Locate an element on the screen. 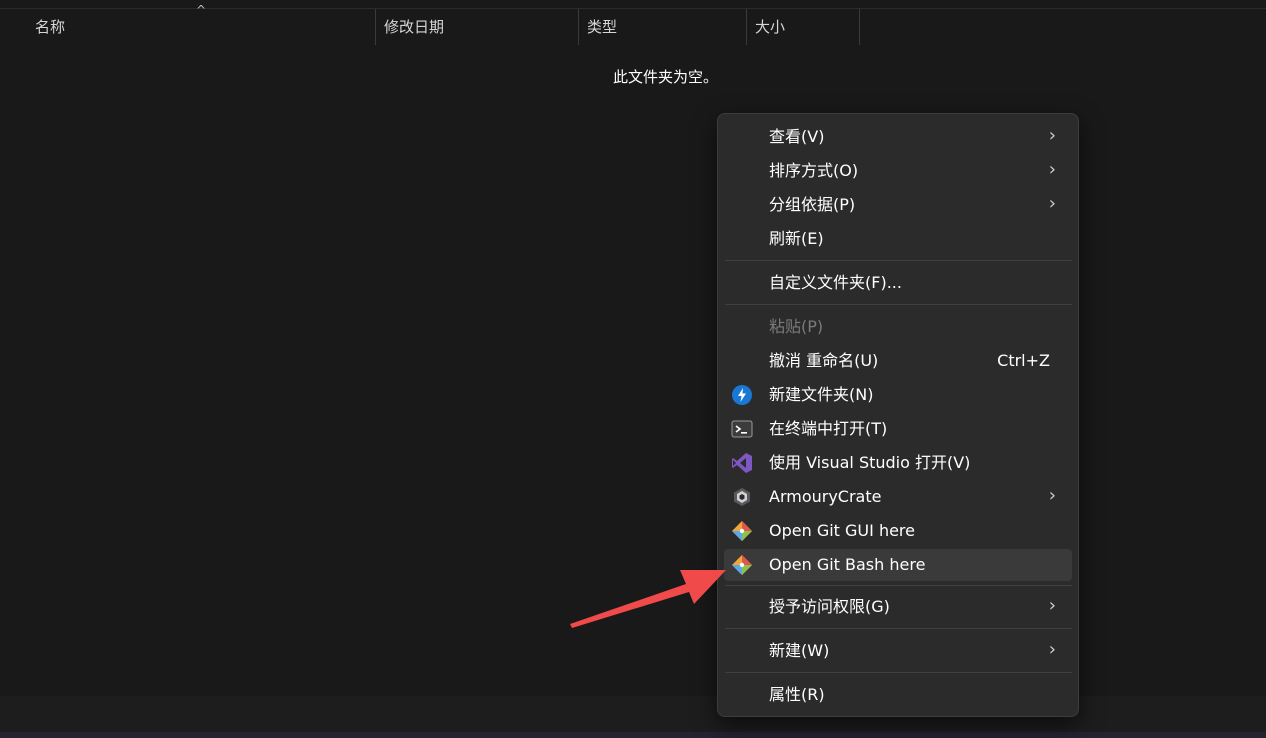  menu-item-properties: 属性(R) is located at coordinates (898, 695).